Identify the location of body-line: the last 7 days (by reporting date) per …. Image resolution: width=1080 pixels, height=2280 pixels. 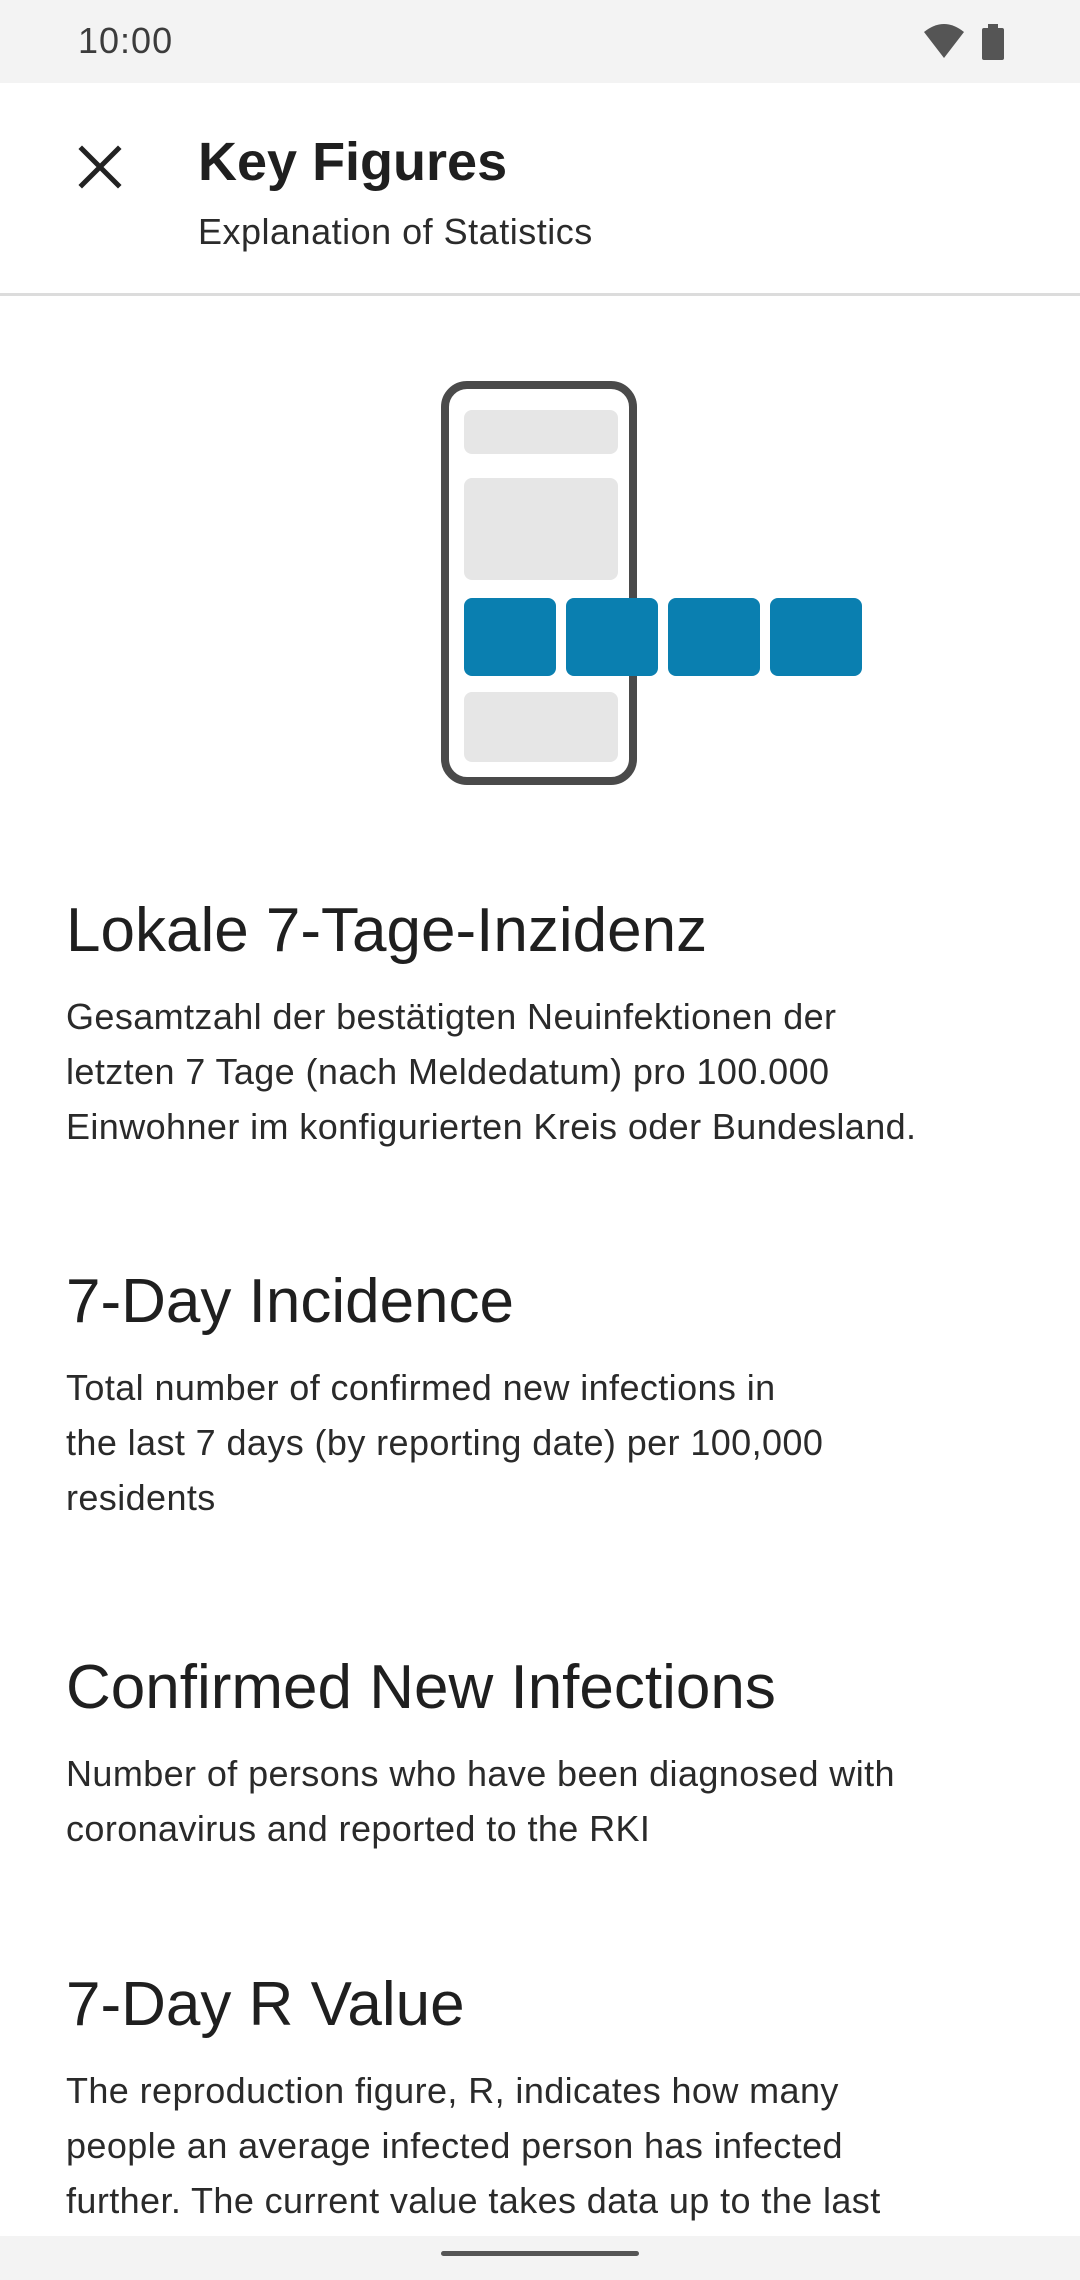
(445, 1442).